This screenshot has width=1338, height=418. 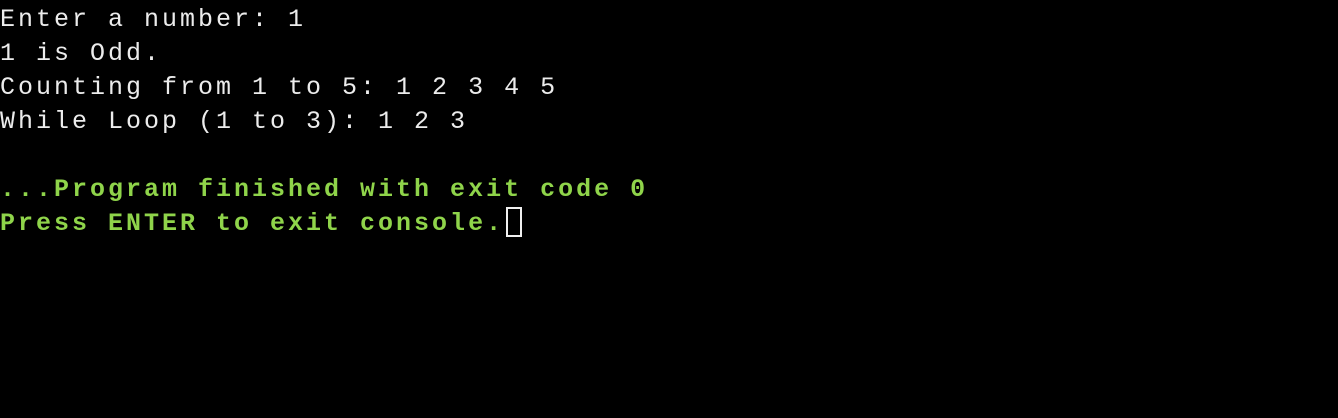 I want to click on output-line-counting: Counting from 1 to 5: 1 2 3 4 5, so click(x=279, y=87).